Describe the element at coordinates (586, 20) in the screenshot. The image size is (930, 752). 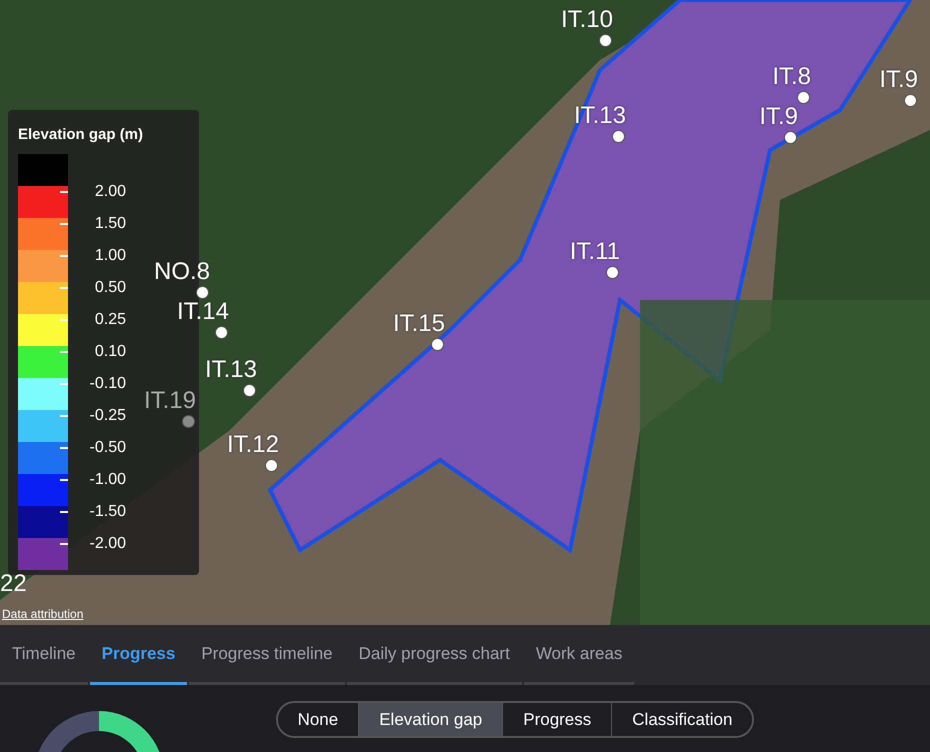
I see `marker-label: IT.10` at that location.